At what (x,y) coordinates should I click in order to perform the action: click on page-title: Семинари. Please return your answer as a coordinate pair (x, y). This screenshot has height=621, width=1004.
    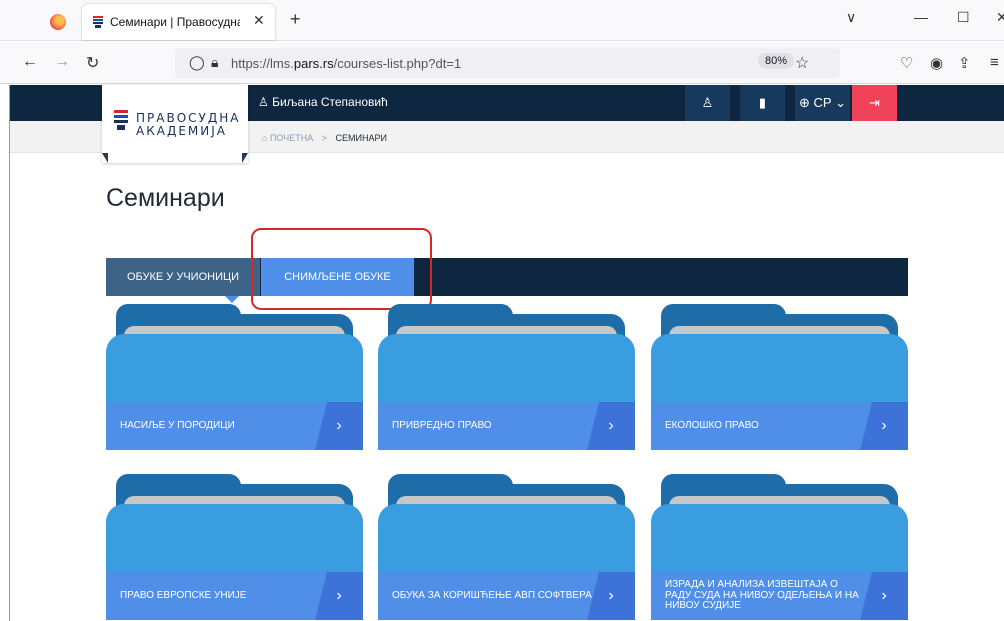
    Looking at the image, I should click on (165, 198).